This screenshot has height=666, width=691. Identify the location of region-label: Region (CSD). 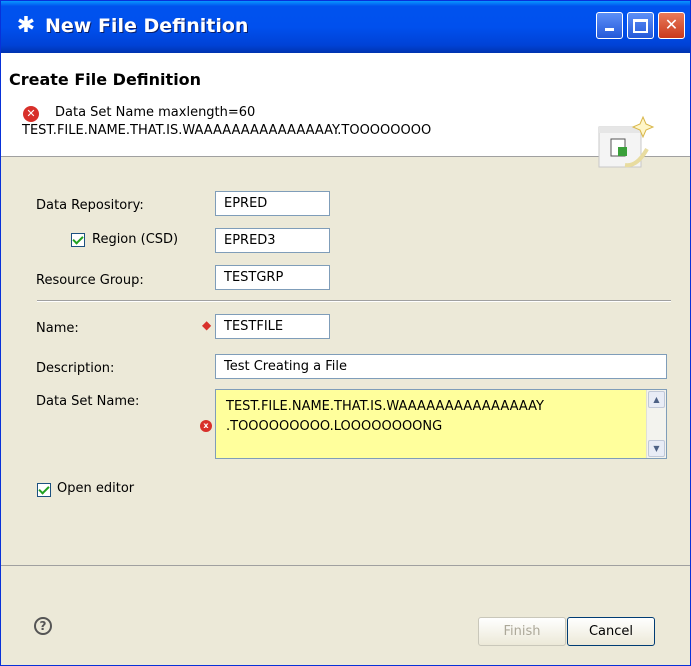
(135, 239).